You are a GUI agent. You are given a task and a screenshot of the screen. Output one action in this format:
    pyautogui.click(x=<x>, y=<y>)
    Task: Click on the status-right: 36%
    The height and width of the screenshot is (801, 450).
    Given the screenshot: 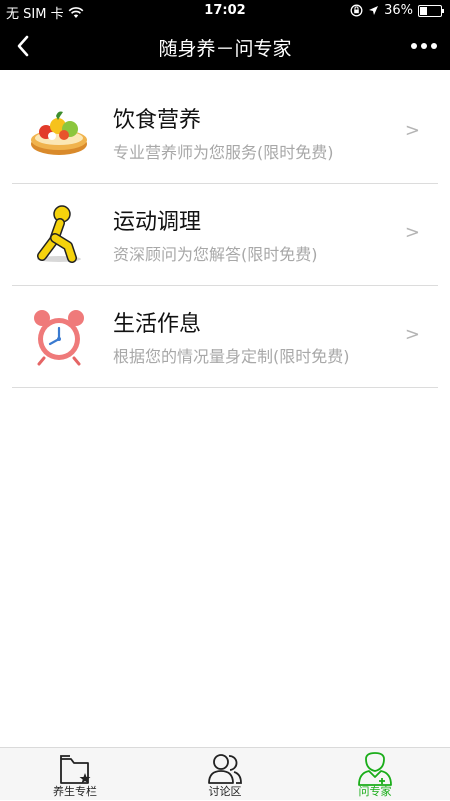 What is the action you would take?
    pyautogui.click(x=397, y=10)
    